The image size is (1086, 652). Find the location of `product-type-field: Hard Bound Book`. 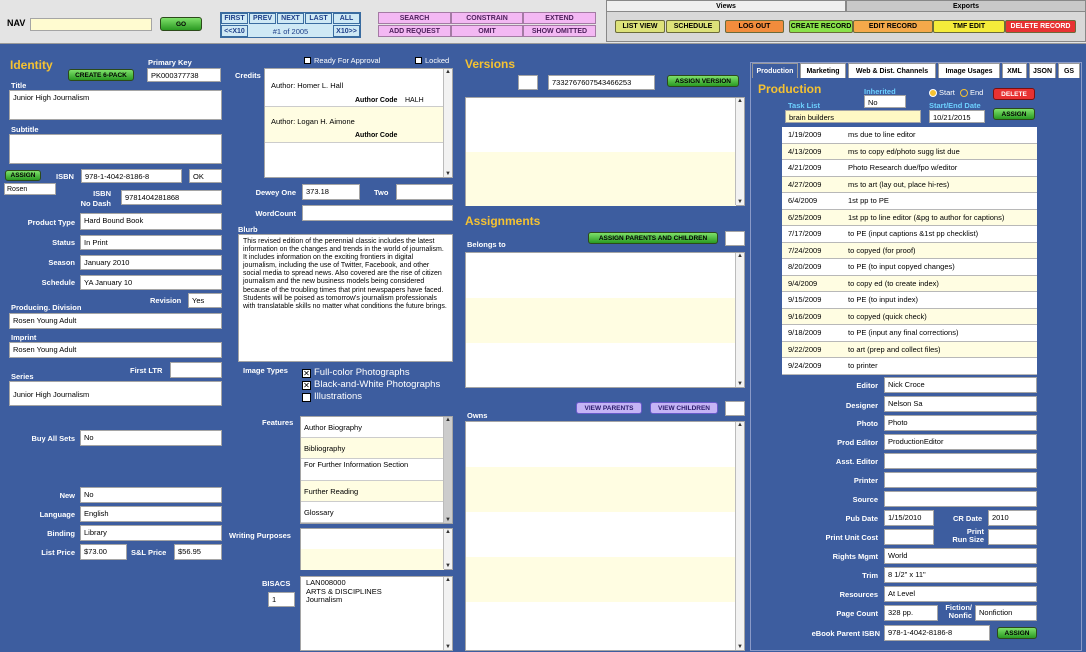

product-type-field: Hard Bound Book is located at coordinates (151, 221).